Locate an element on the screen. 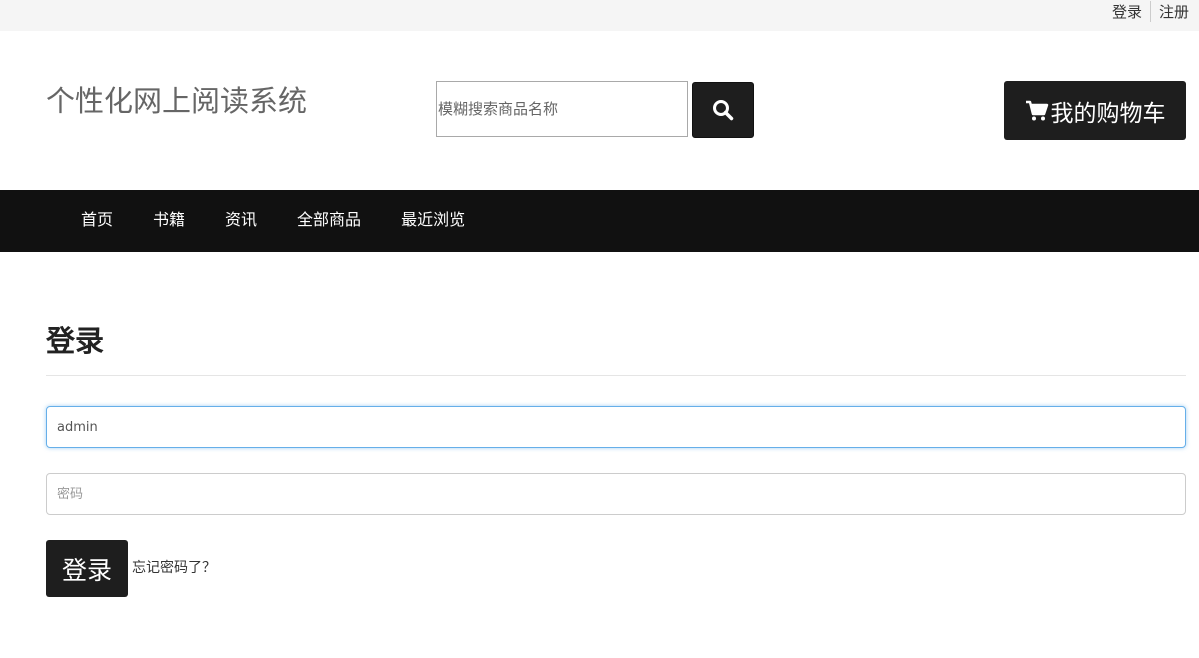 The height and width of the screenshot is (658, 1199). site-brand: 个性化网上阅读系统 is located at coordinates (176, 99).